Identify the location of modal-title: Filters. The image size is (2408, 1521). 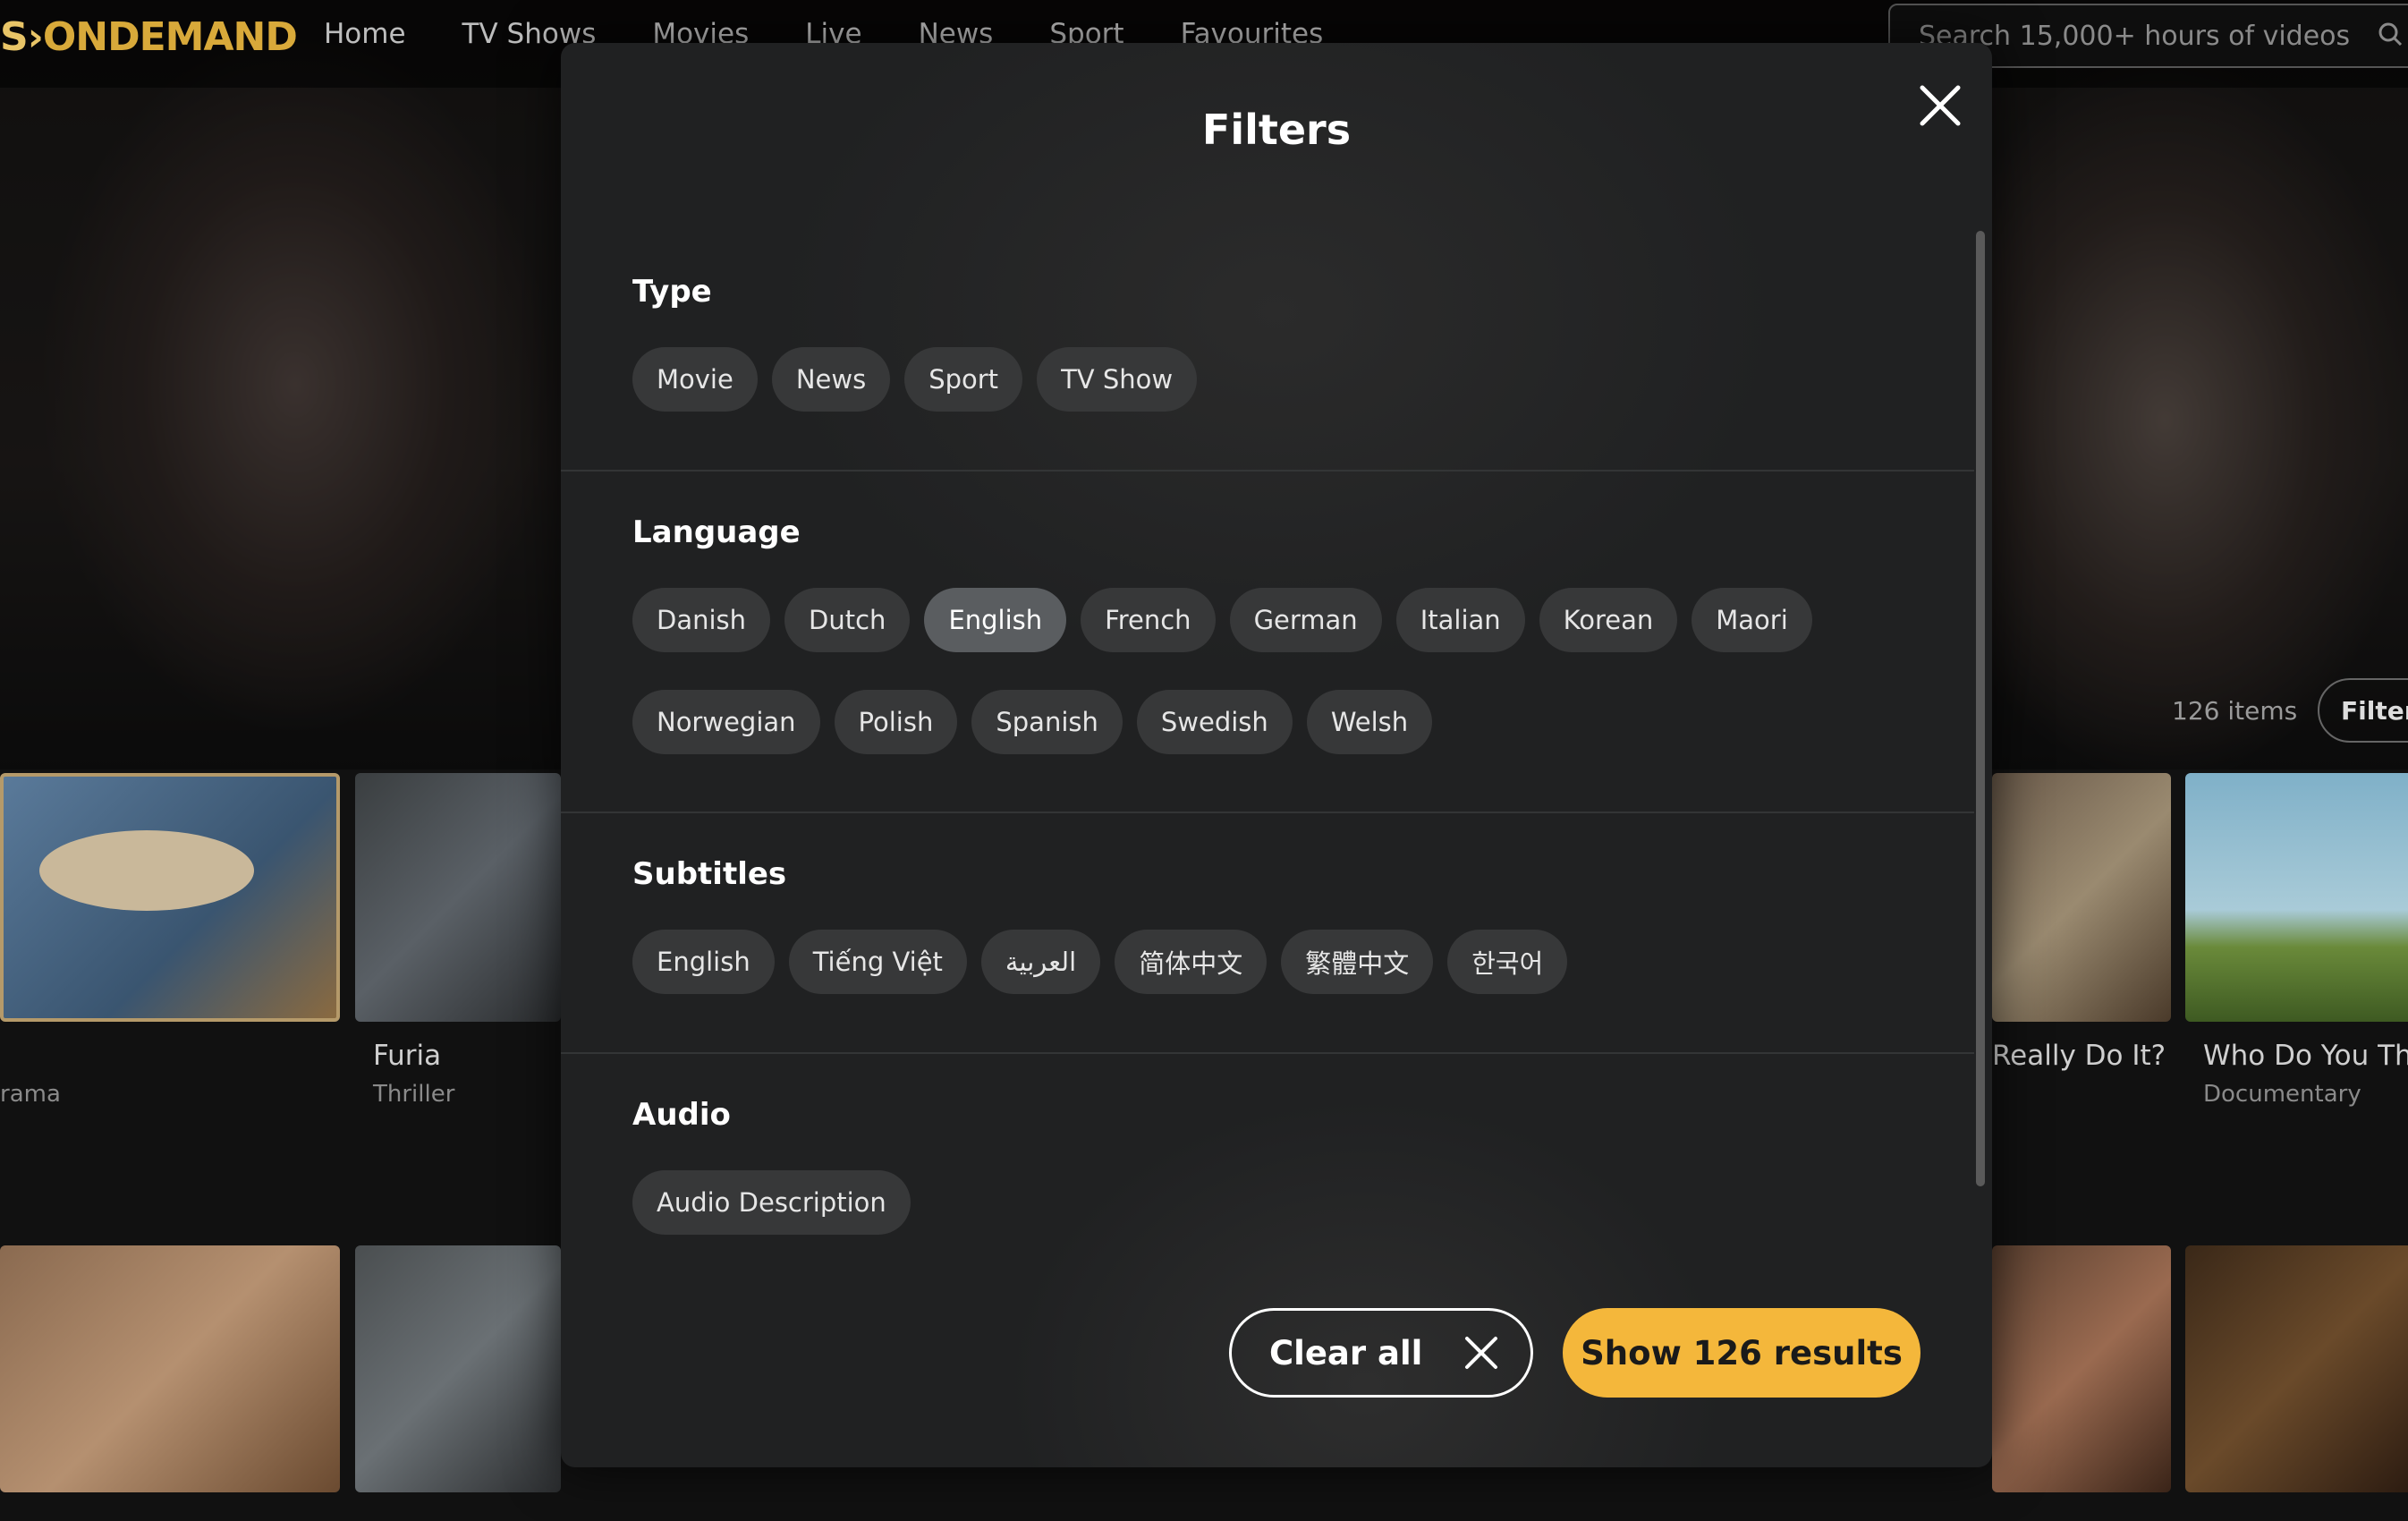
(1276, 130).